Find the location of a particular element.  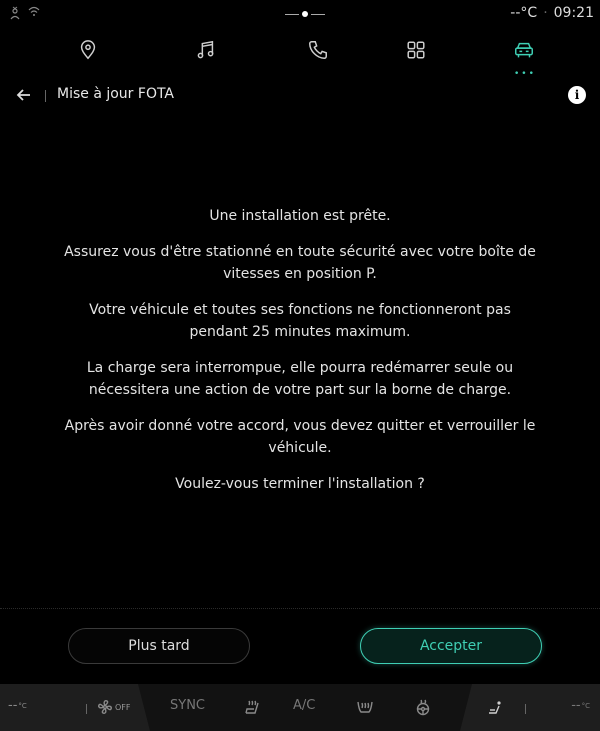

info-button: i is located at coordinates (577, 95).